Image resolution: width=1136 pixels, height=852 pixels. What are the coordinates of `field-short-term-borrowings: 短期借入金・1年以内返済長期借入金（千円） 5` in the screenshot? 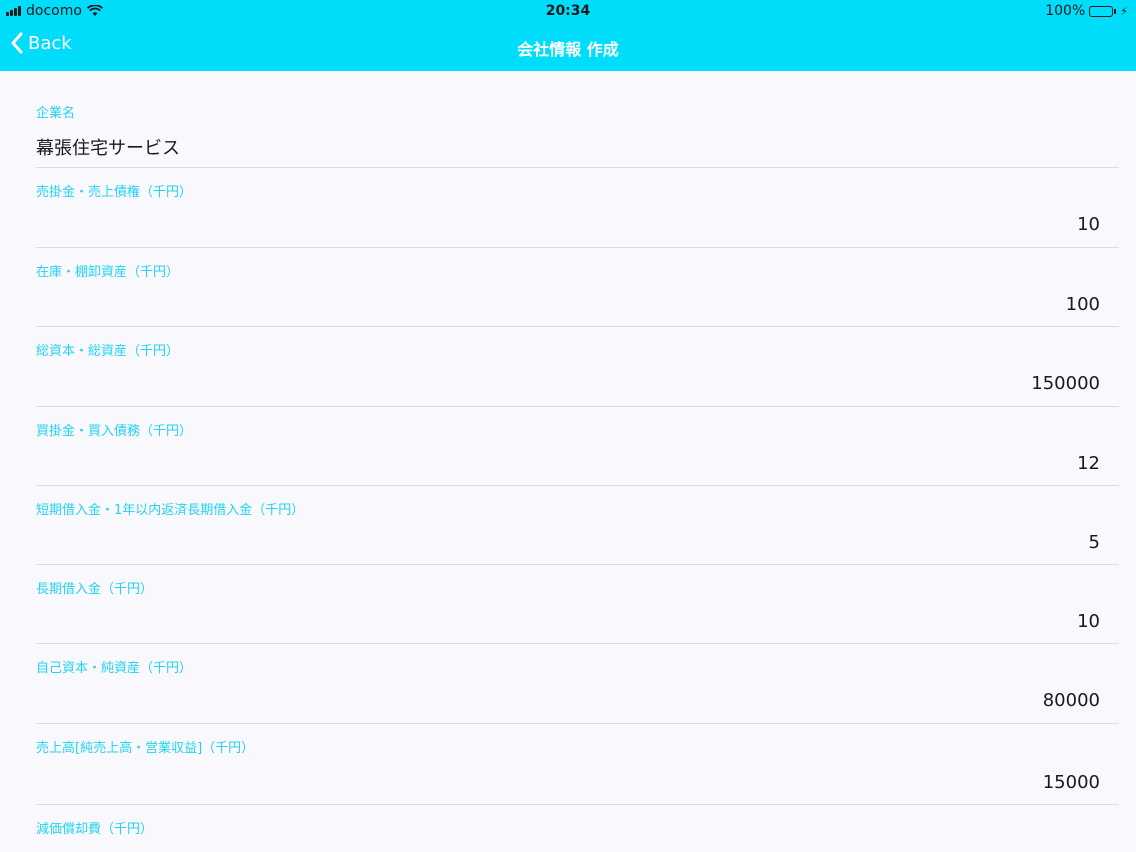 It's located at (577, 525).